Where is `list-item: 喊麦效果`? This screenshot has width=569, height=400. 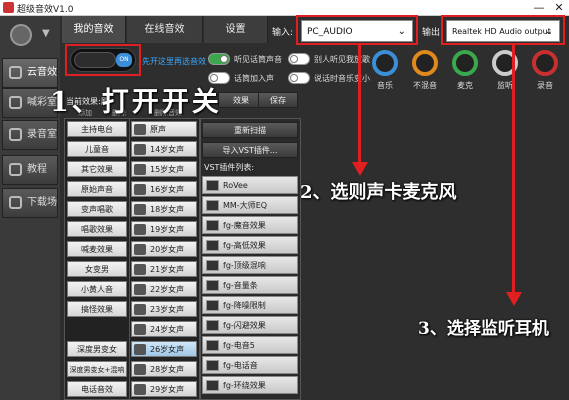
list-item: 喊麦效果 is located at coordinates (97, 249).